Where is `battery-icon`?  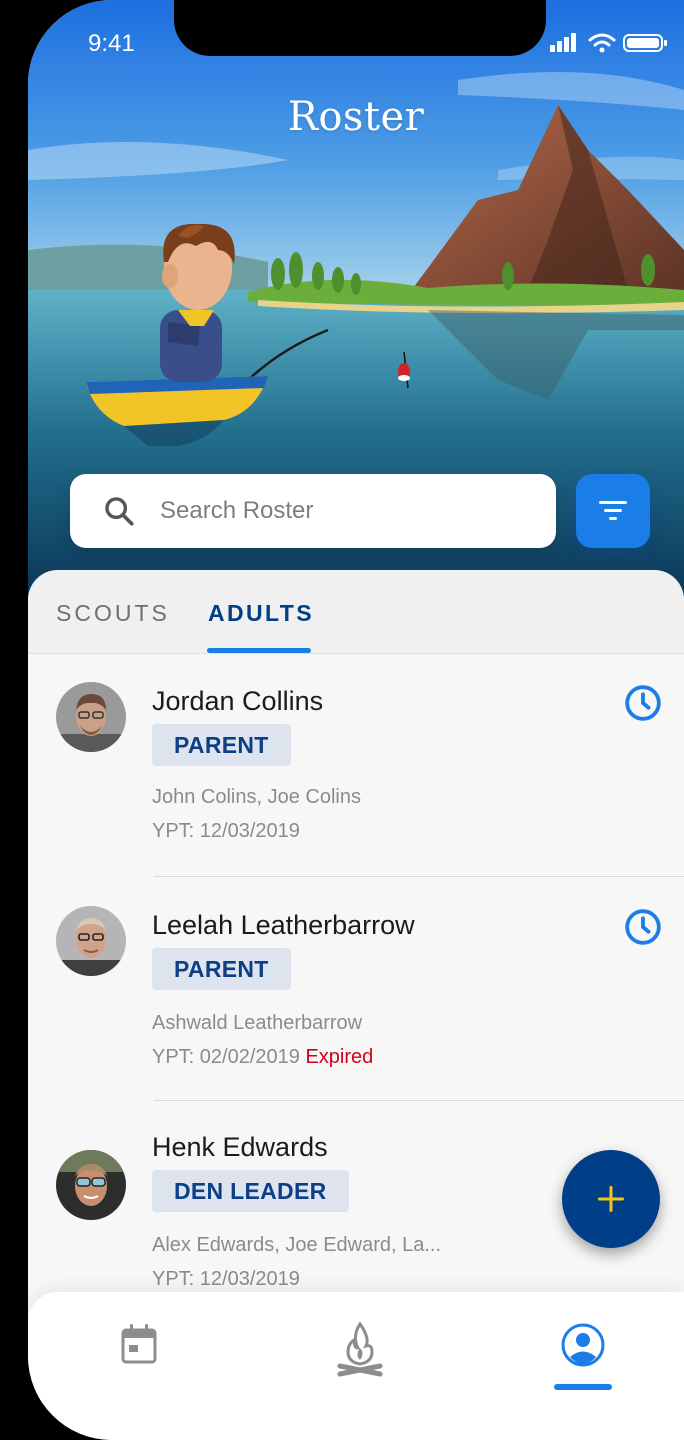 battery-icon is located at coordinates (645, 43).